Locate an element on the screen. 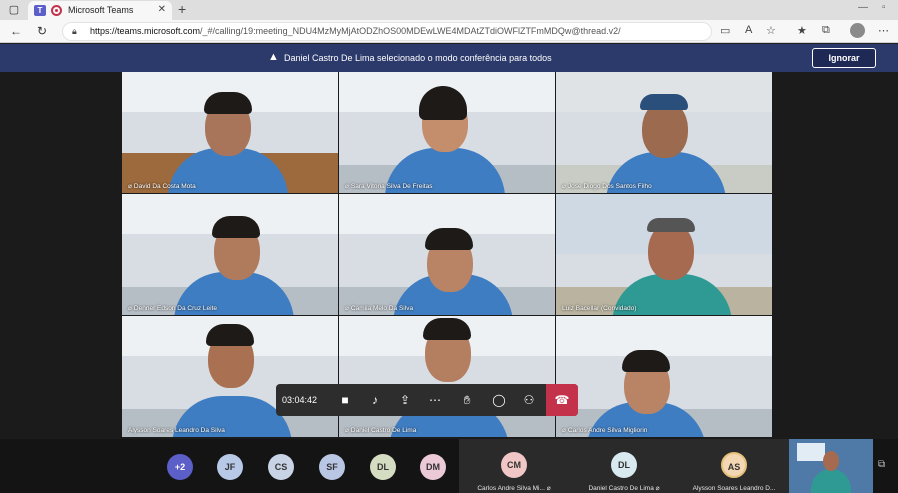 The image size is (898, 493). tile-name-label: ⌀ Jose Diogo Dos Santos Filho is located at coordinates (607, 186).